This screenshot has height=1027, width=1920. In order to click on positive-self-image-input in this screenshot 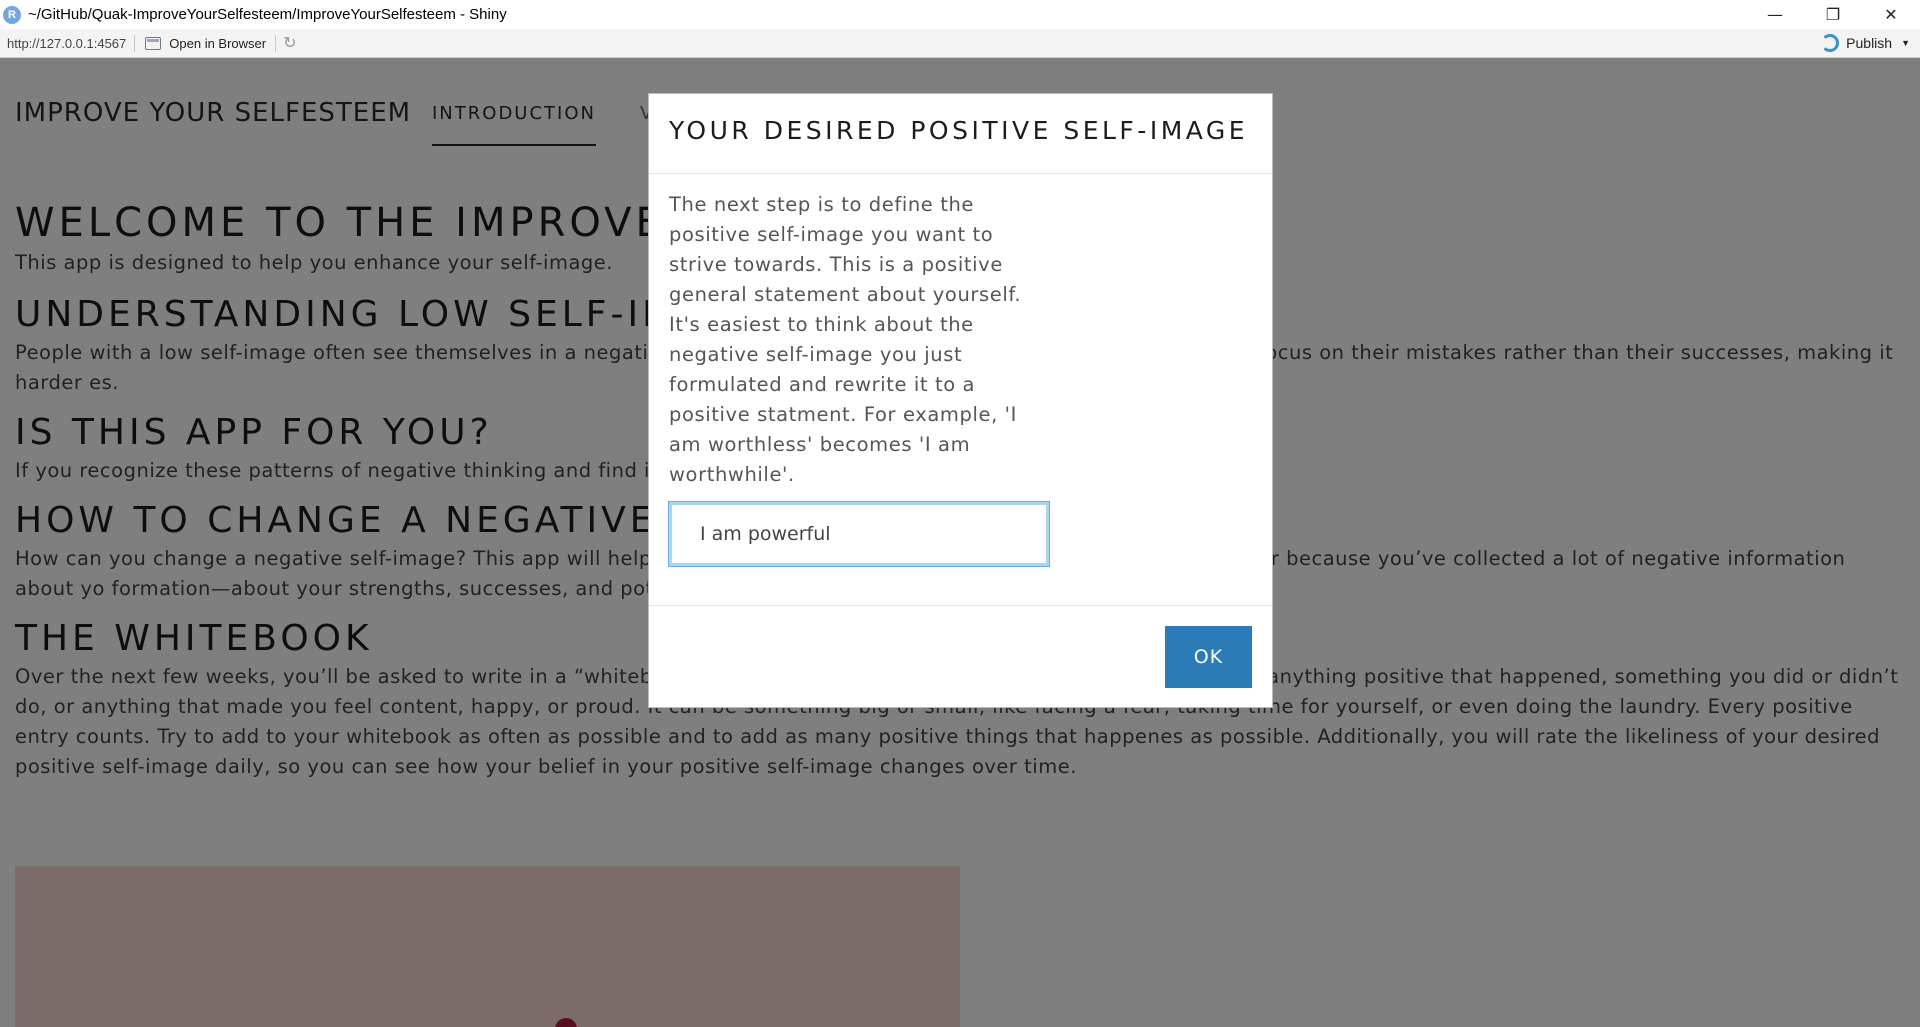, I will do `click(859, 534)`.